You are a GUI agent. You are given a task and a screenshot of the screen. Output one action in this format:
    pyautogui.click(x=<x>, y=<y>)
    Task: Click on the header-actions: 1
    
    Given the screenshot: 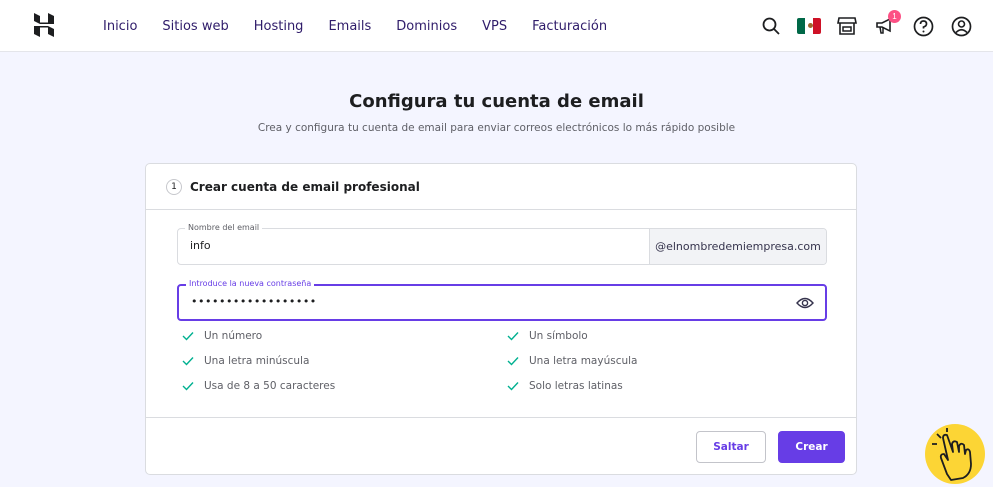 What is the action you would take?
    pyautogui.click(x=859, y=26)
    